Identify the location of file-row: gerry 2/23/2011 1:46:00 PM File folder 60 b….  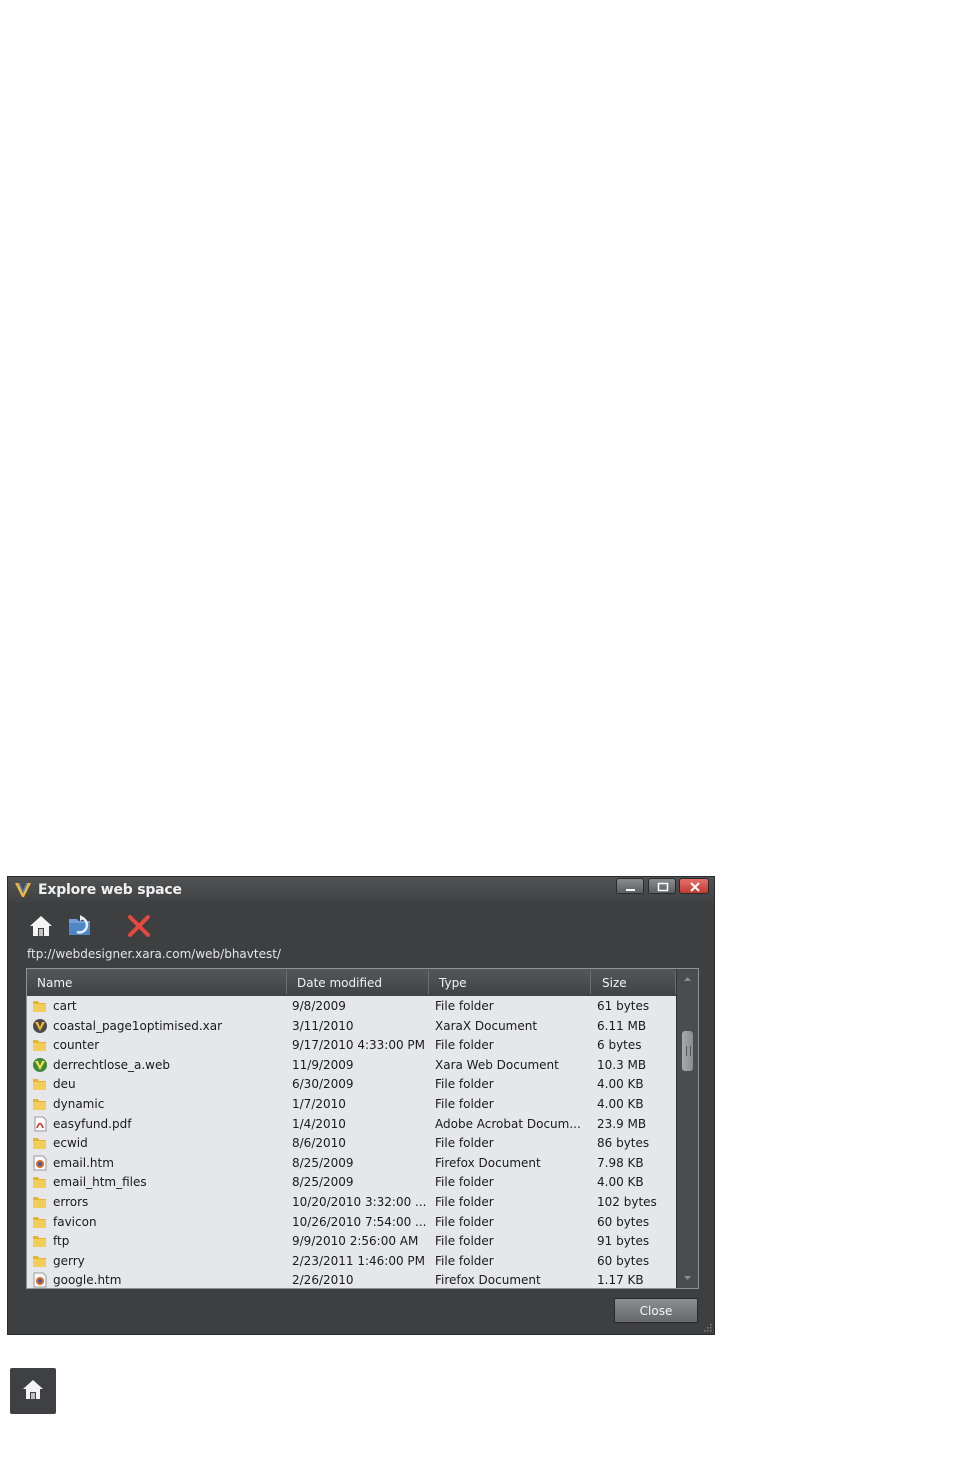
(352, 1261).